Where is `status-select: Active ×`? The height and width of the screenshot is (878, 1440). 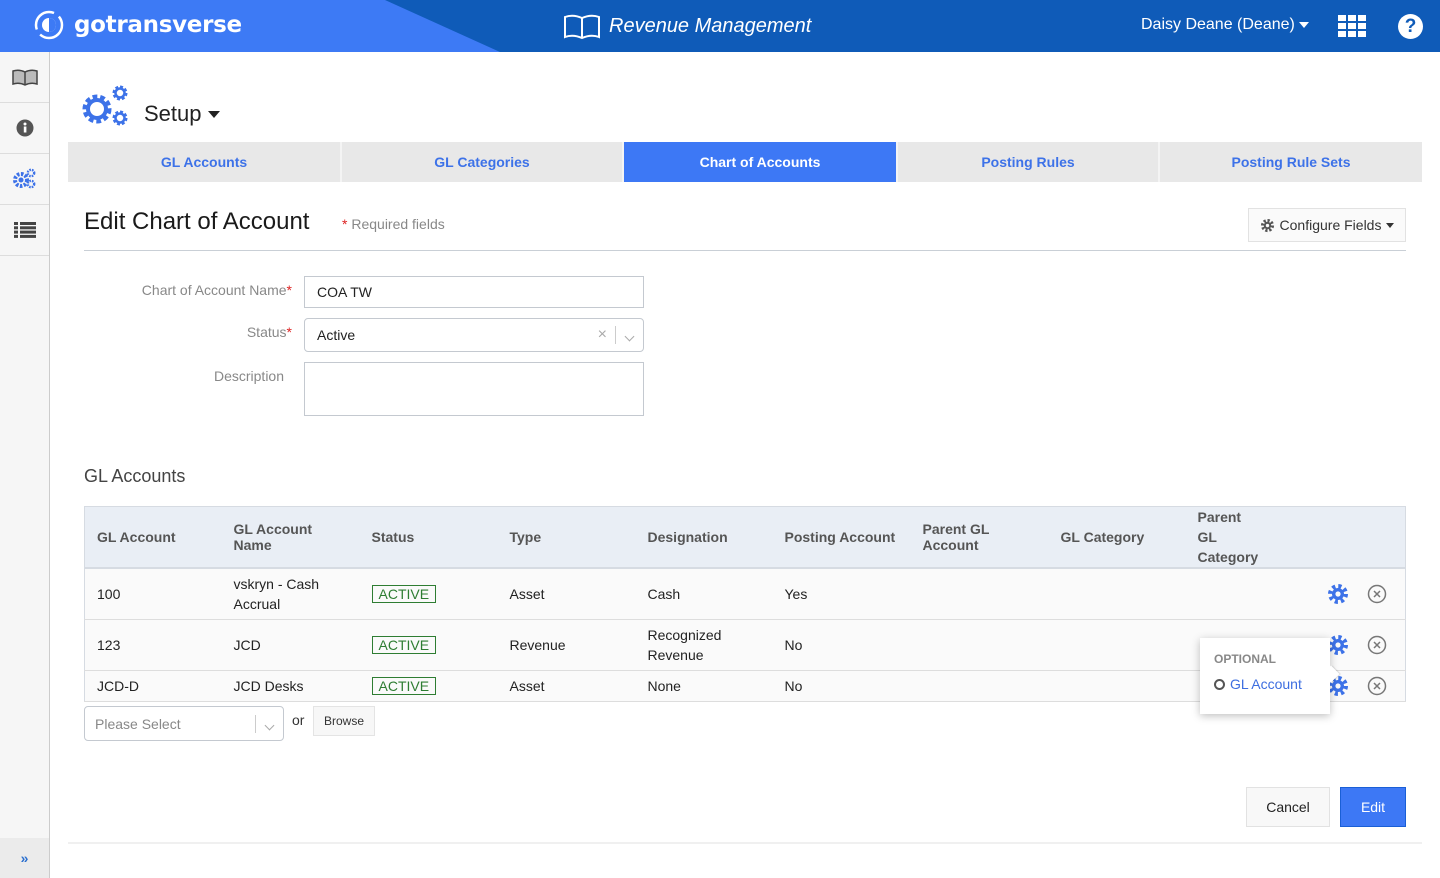
status-select: Active × is located at coordinates (474, 335).